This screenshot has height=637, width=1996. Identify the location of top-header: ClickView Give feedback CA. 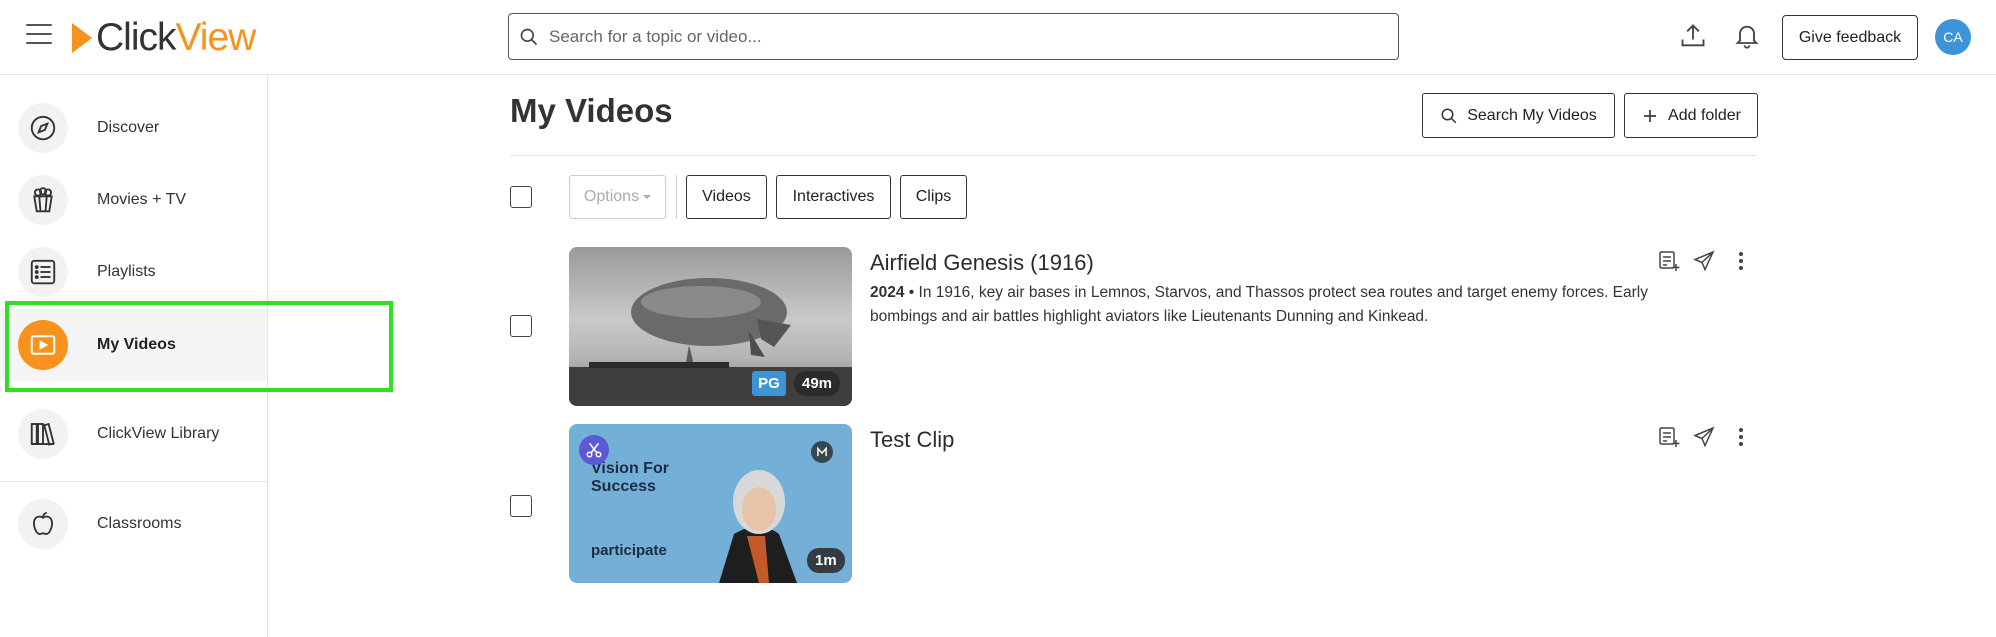
(998, 37).